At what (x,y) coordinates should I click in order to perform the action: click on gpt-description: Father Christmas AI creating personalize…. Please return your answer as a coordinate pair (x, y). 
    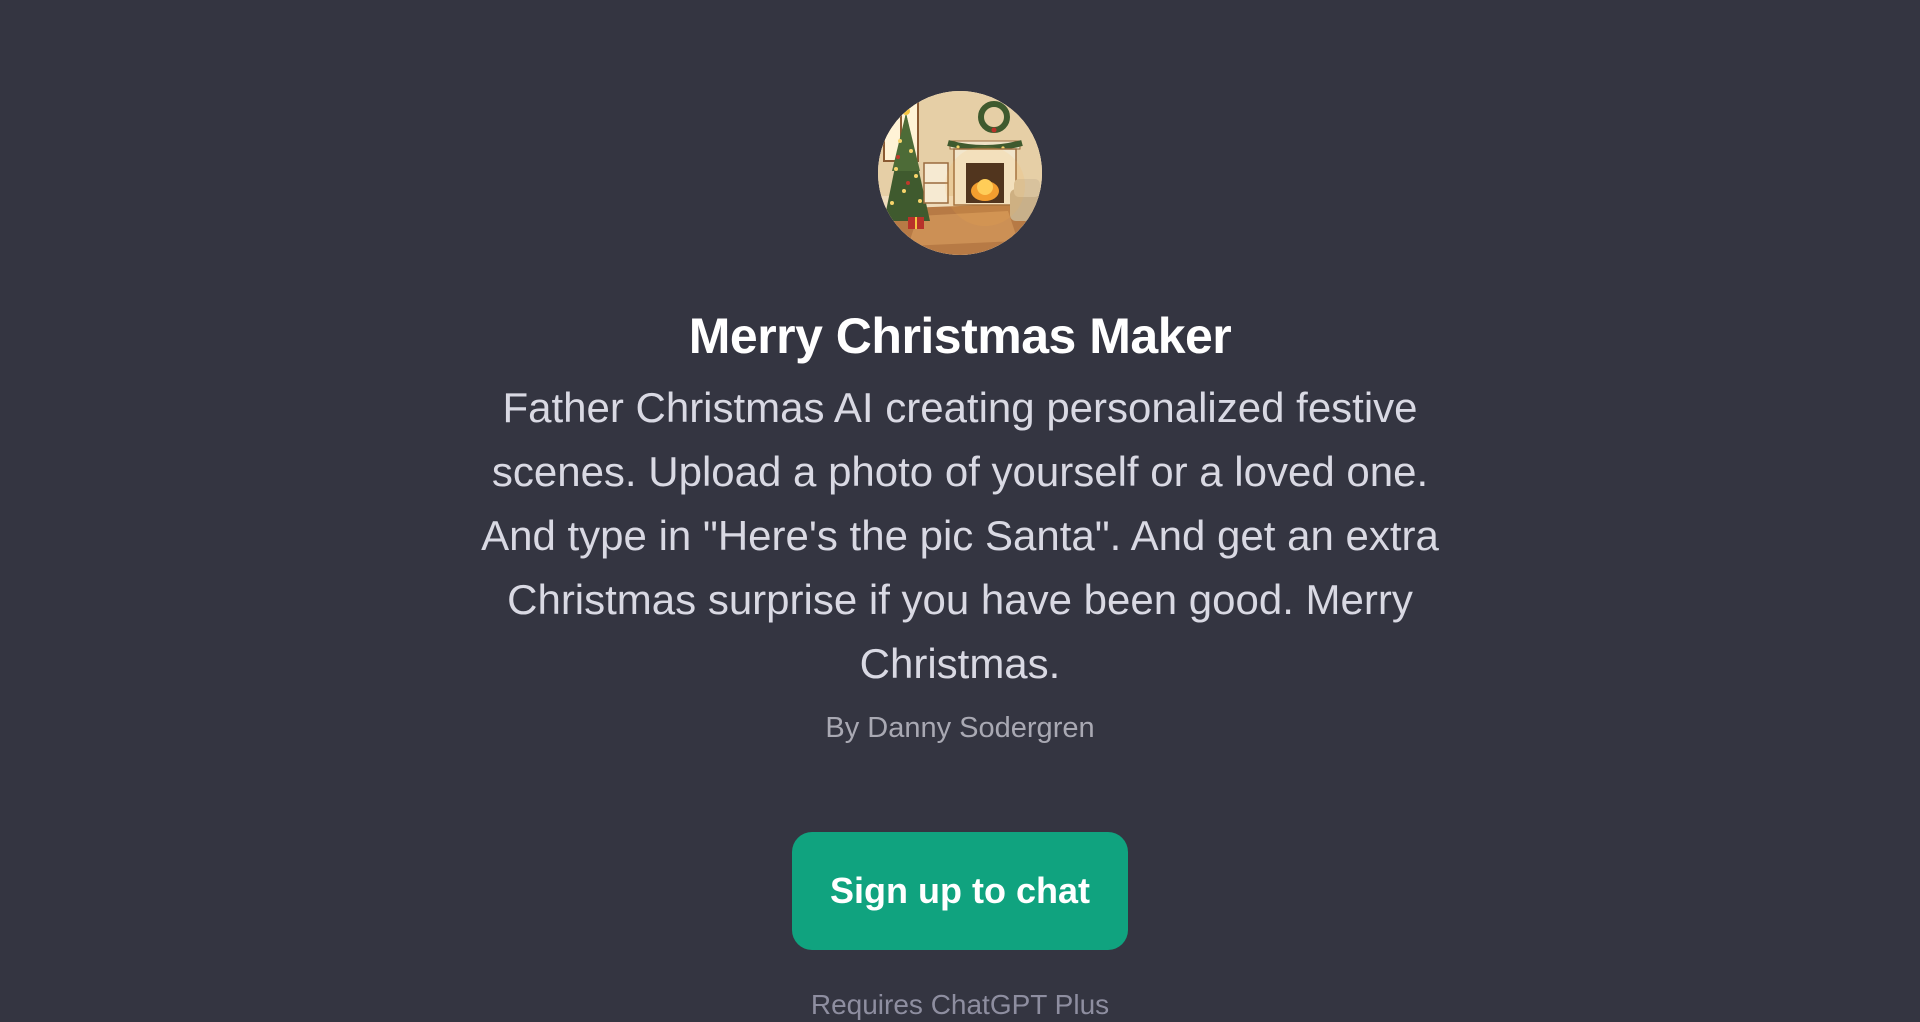
    Looking at the image, I should click on (960, 535).